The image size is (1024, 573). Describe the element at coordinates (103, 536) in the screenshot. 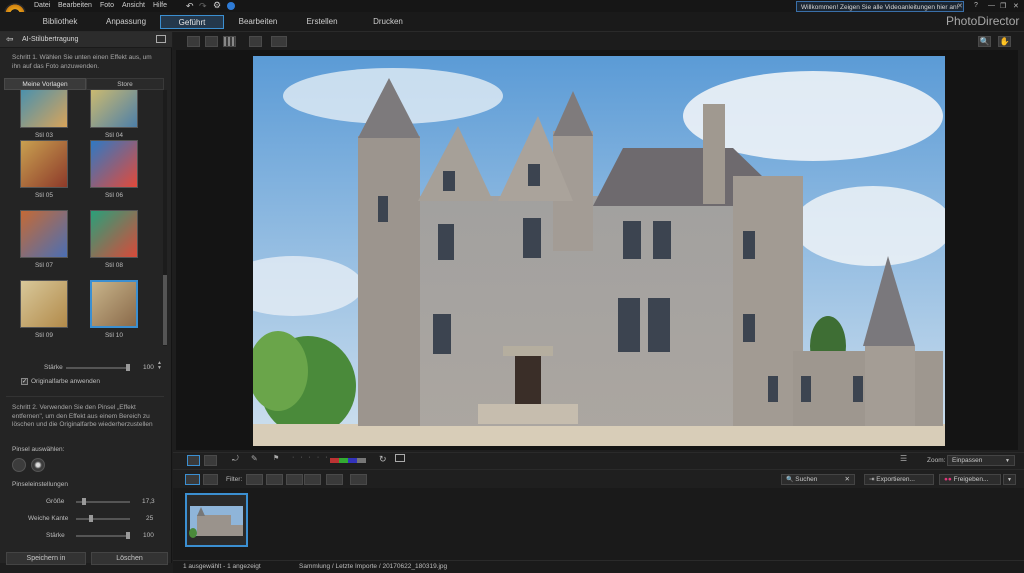

I see `brush-strength-slider-track` at that location.